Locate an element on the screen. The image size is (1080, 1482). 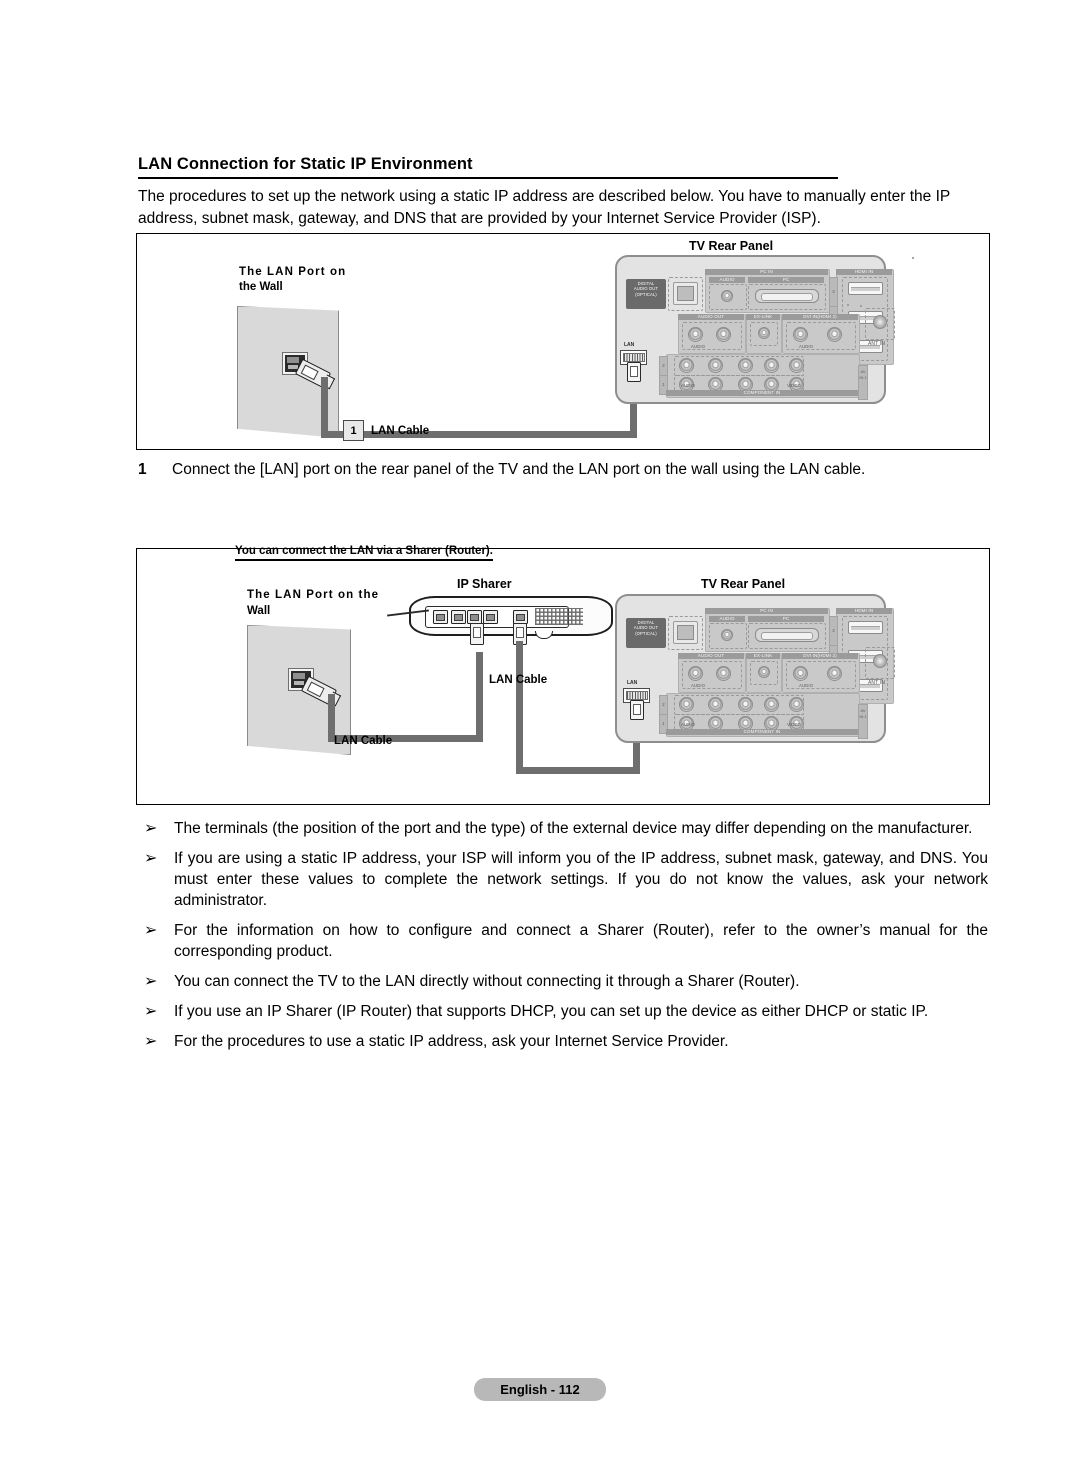
dvi-in-title: DVI IN(HDMI 2) is located at coordinates (820, 317).